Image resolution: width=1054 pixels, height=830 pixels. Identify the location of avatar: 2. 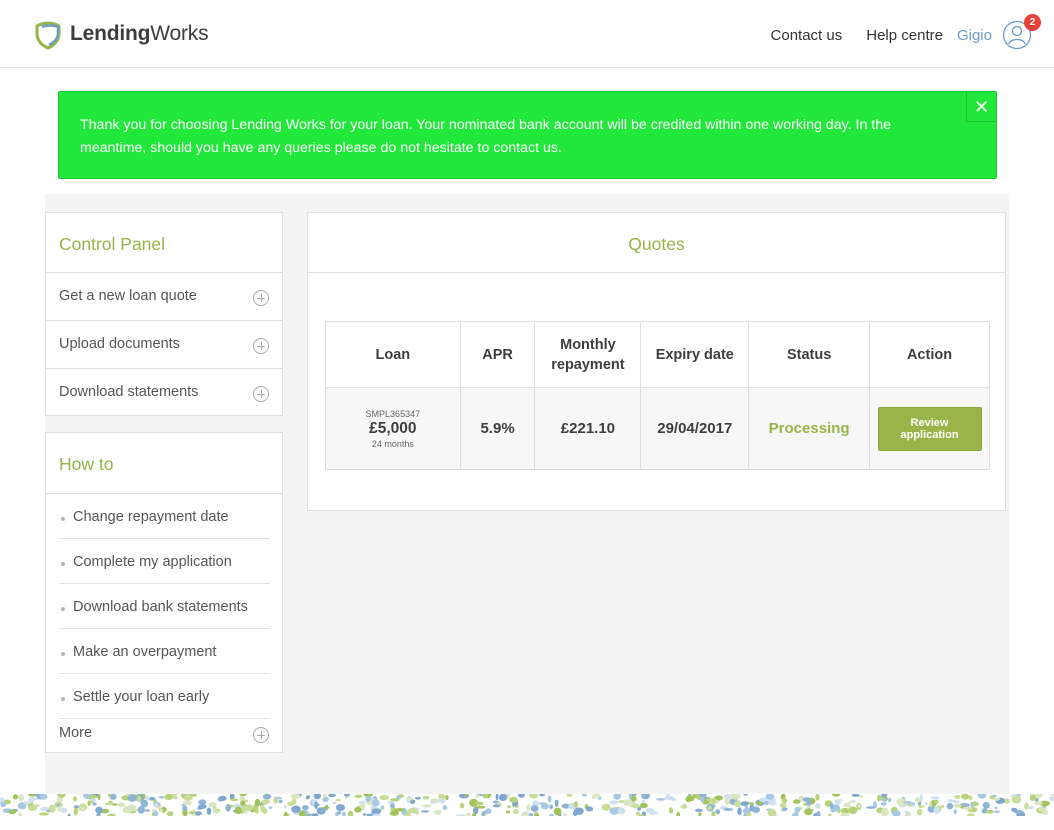
(1021, 32).